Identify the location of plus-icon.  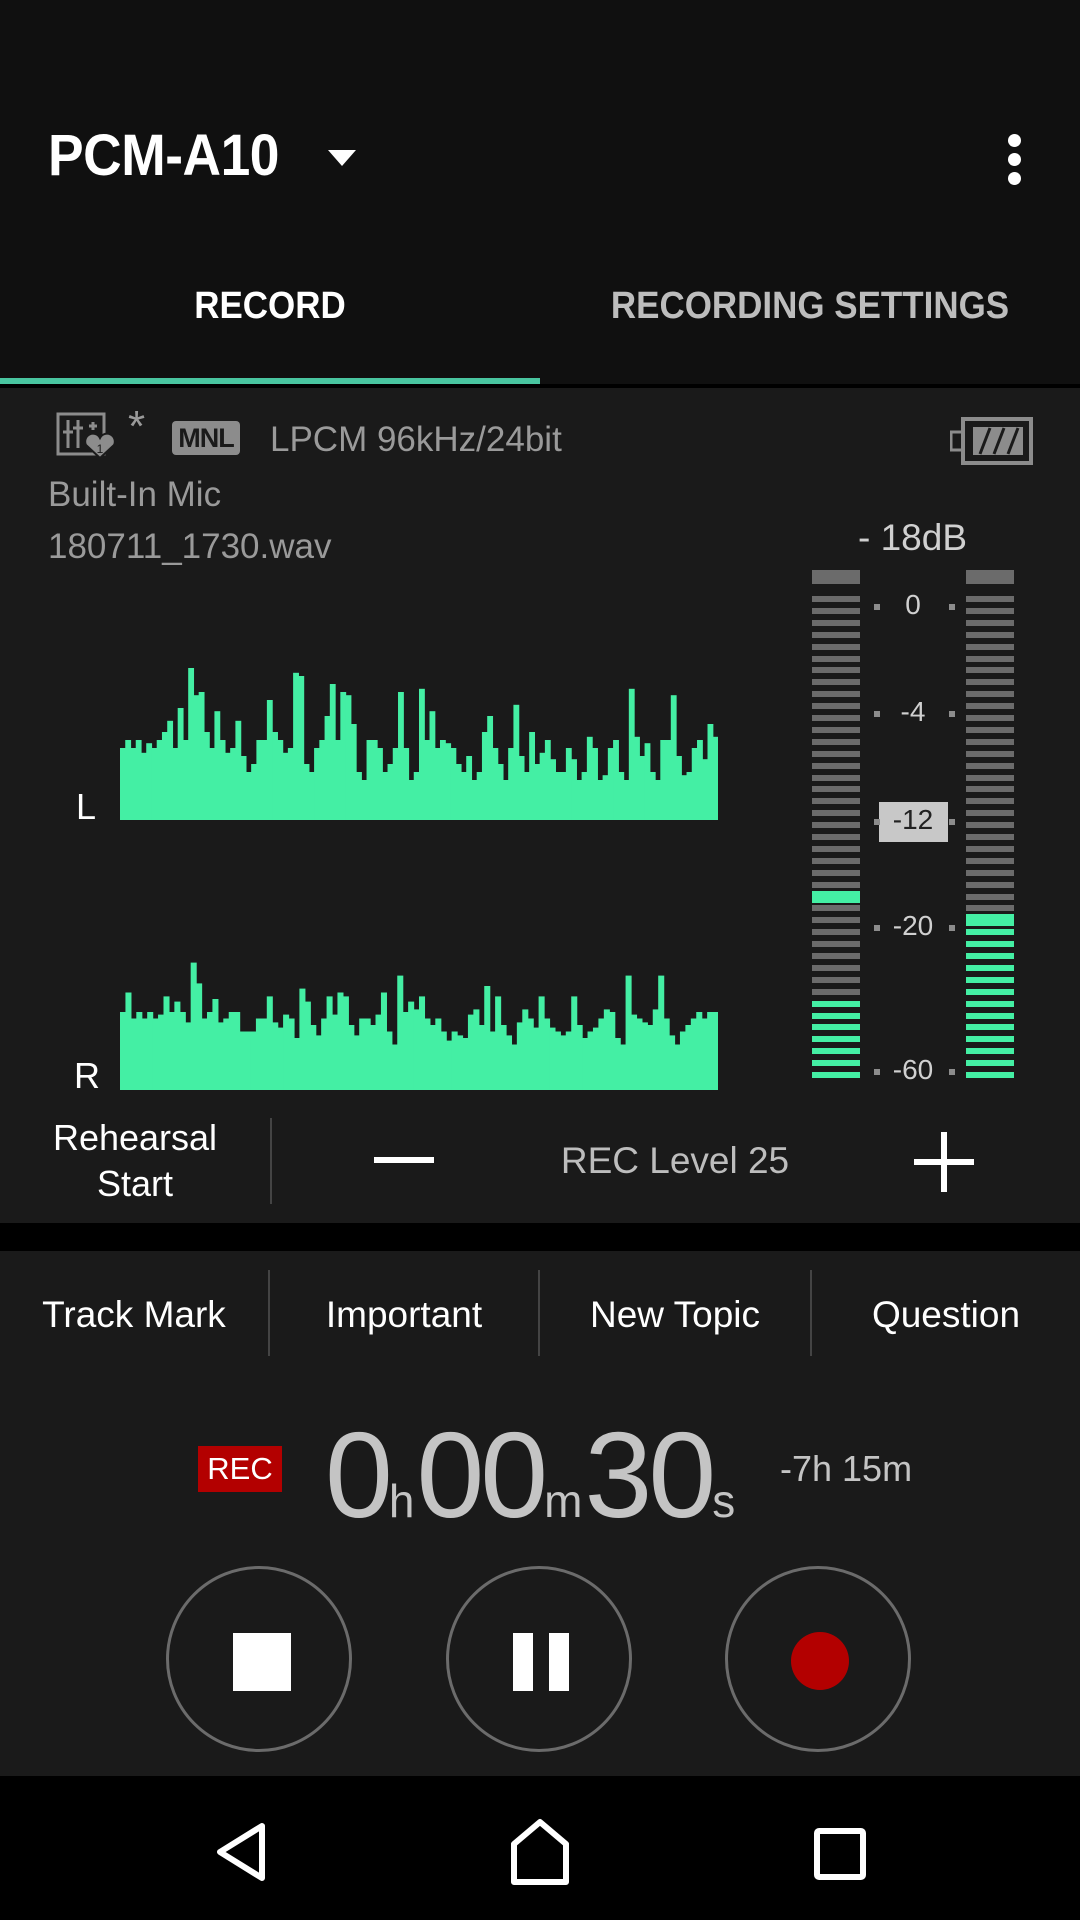
(944, 1162).